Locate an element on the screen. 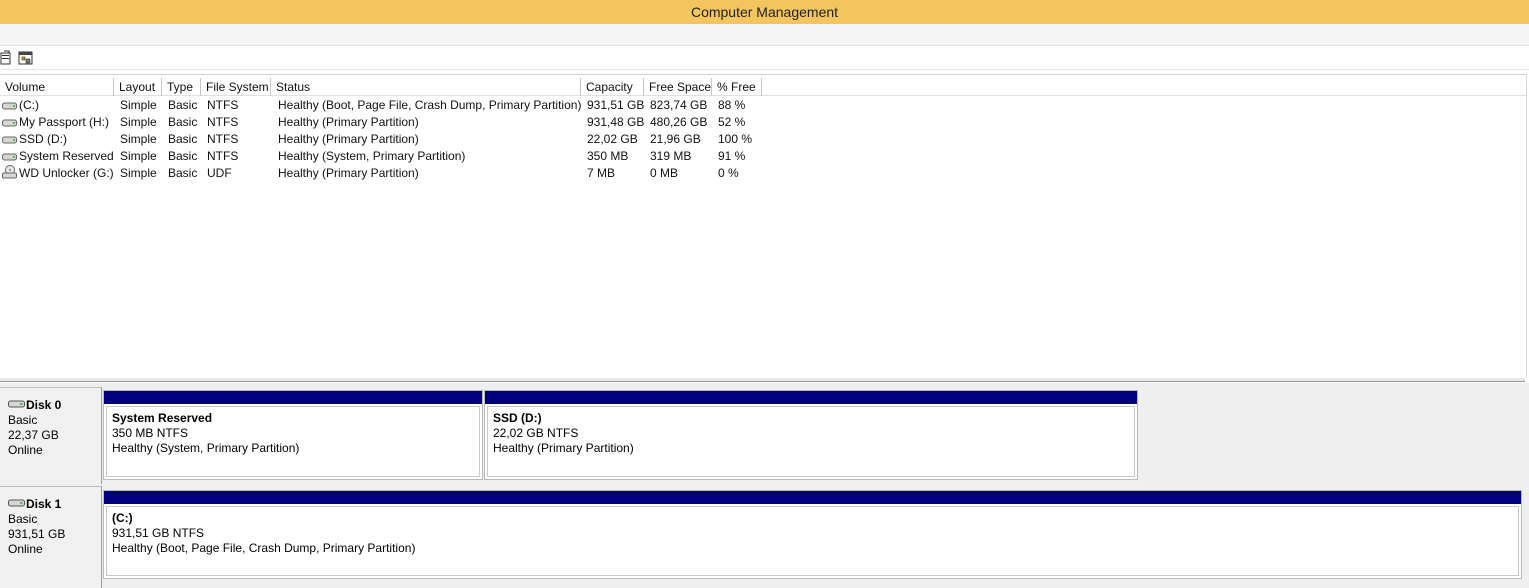  volume-capacity: 931,51 GB is located at coordinates (616, 105).